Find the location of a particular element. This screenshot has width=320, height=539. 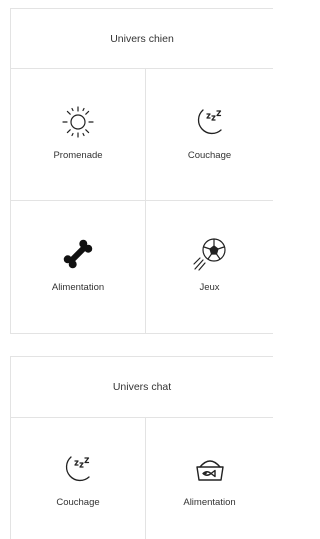

category-tile-couchage: Couchage is located at coordinates (209, 135).